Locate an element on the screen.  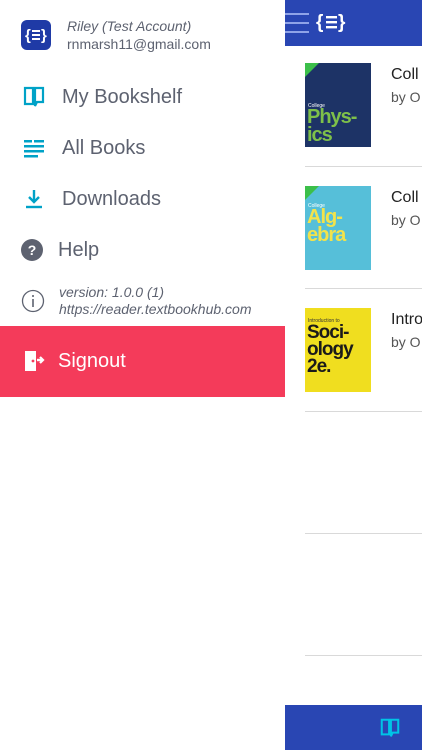
list-icon is located at coordinates (34, 149).